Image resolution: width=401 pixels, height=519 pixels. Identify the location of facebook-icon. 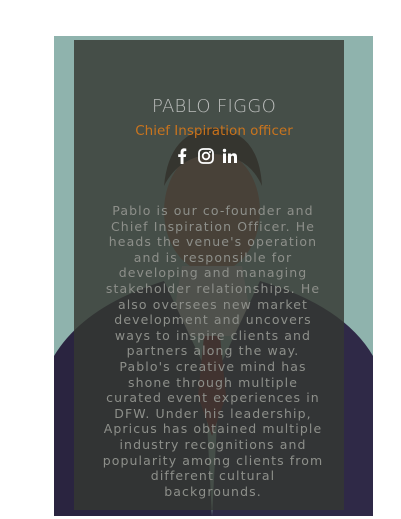
(182, 156).